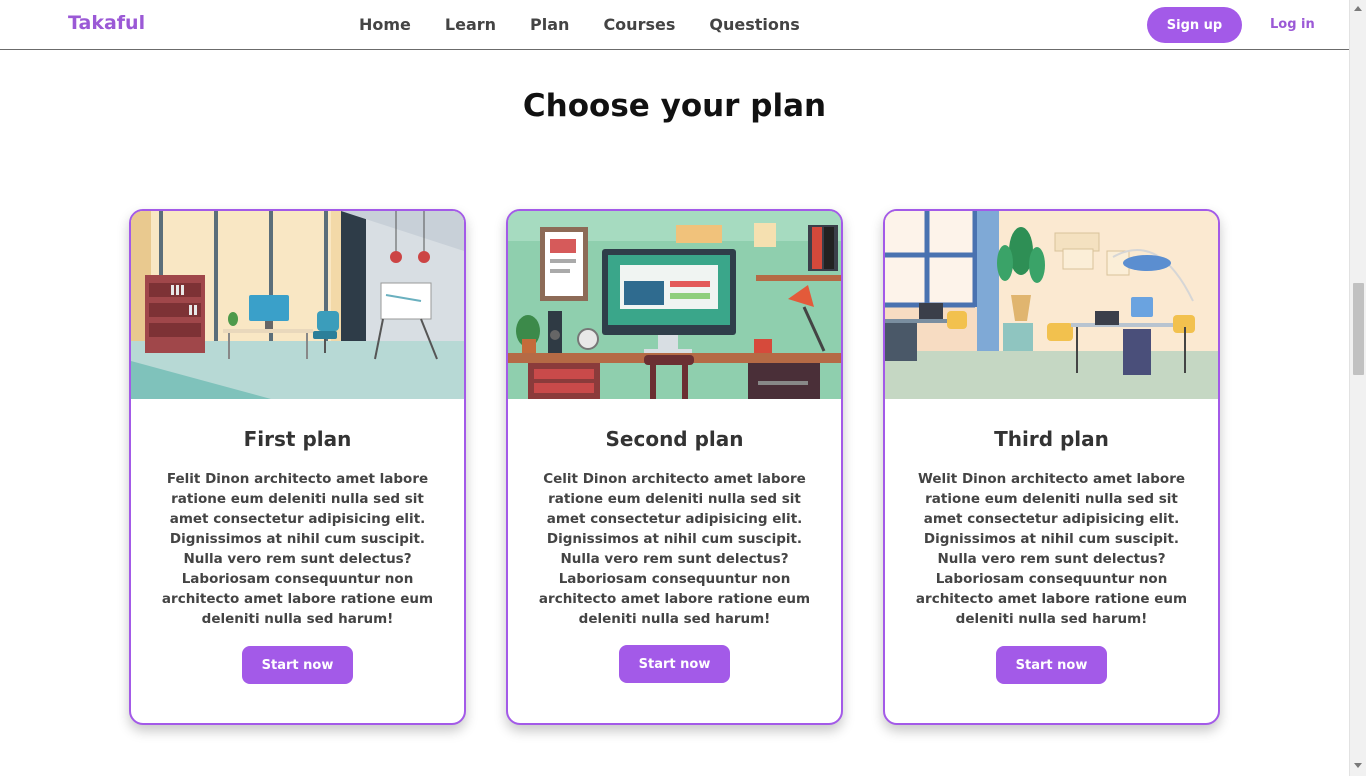 The image size is (1366, 776). I want to click on signup-button: Sign up, so click(1194, 25).